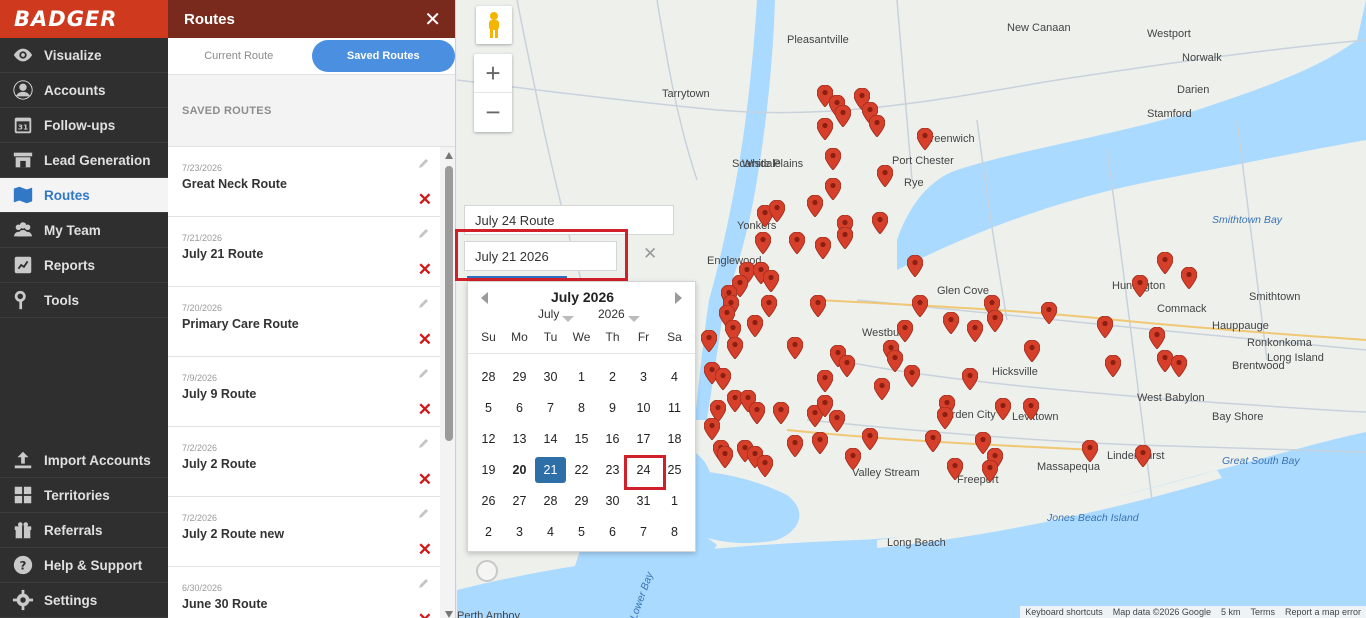  I want to click on calendar-day: 21, so click(550, 470).